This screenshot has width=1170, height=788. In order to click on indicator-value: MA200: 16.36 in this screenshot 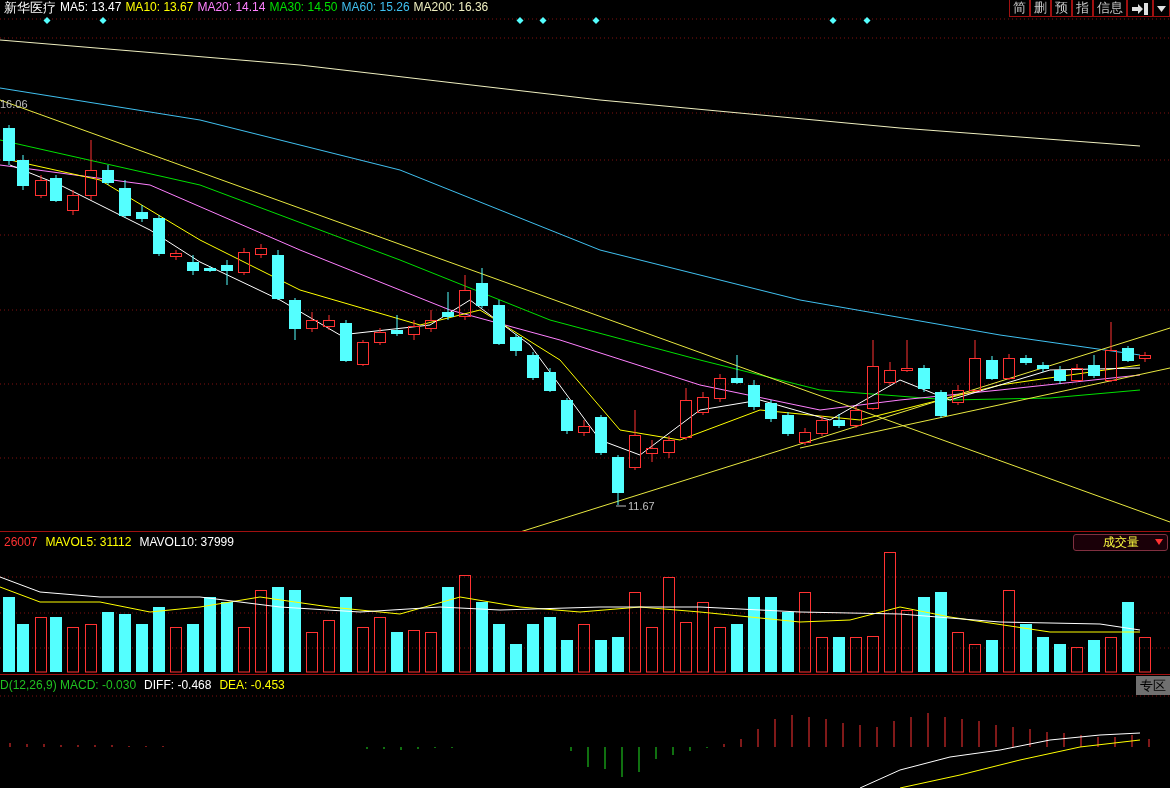, I will do `click(451, 7)`.